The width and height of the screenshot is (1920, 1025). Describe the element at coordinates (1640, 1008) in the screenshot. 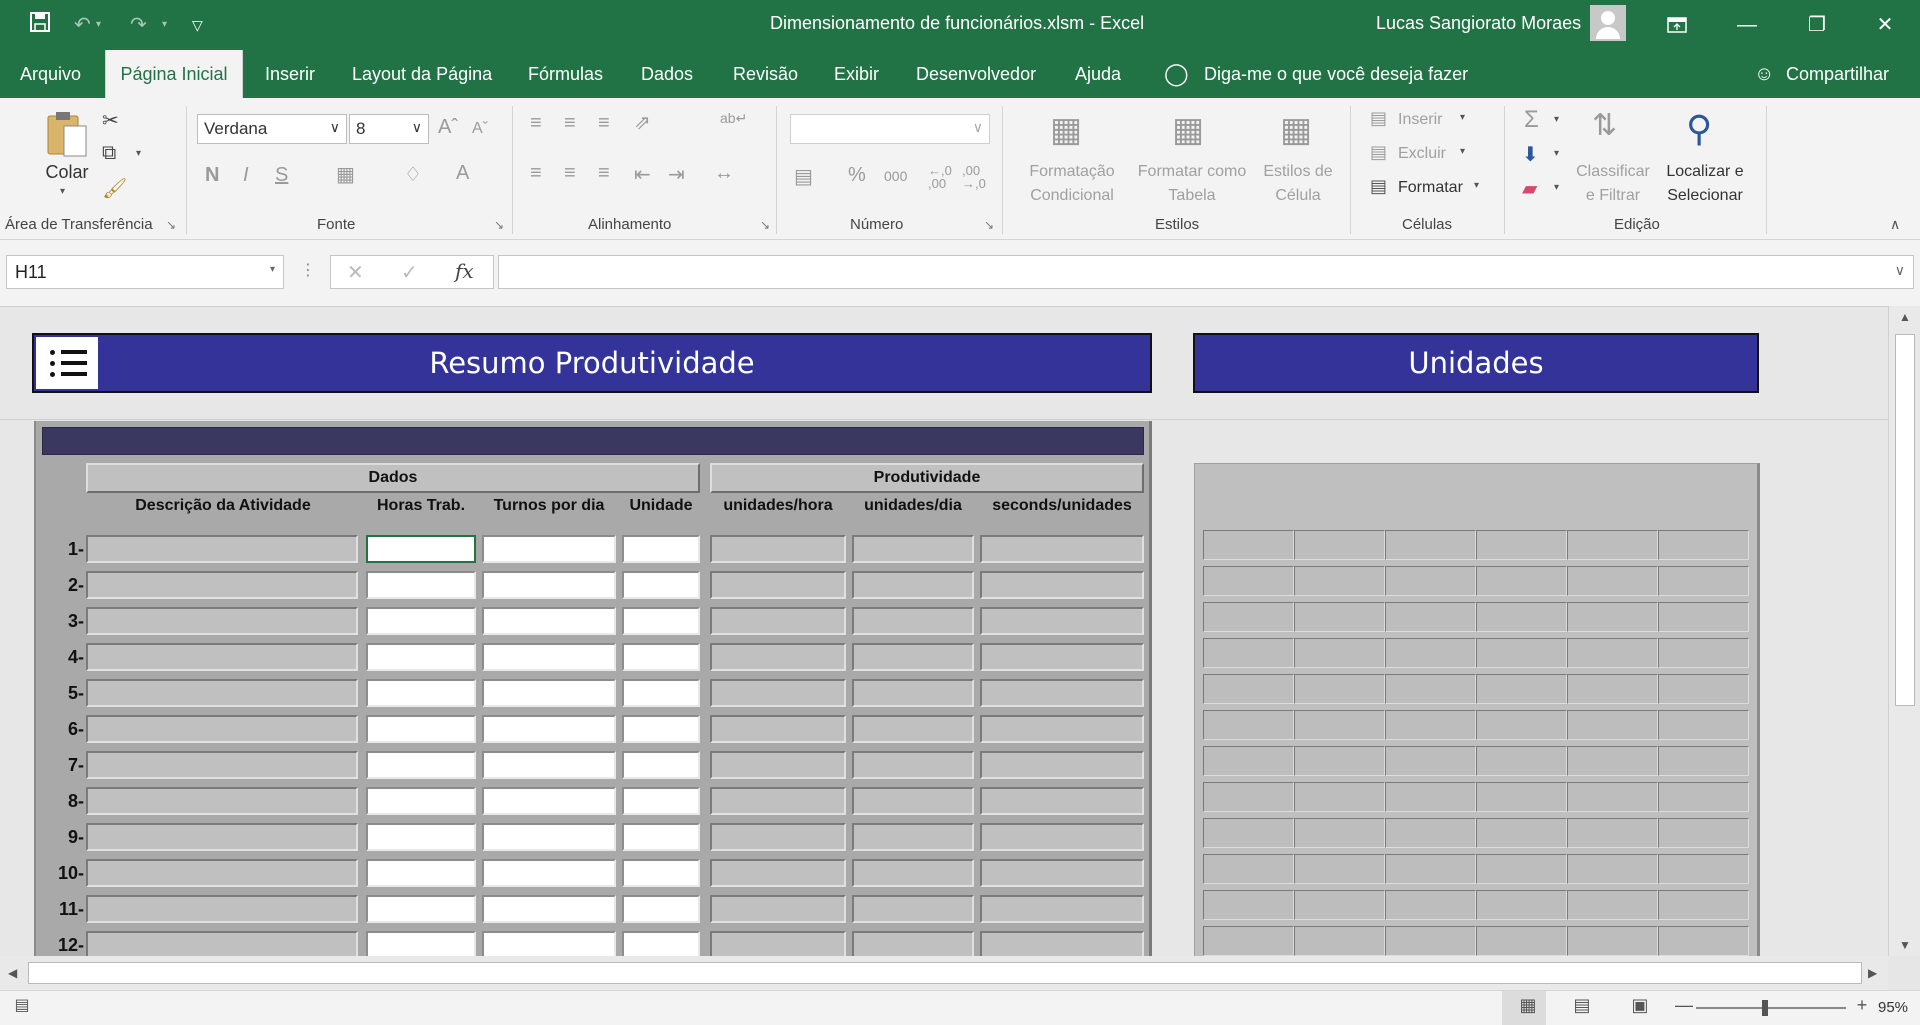

I see `page-break-view-icon: ▣` at that location.